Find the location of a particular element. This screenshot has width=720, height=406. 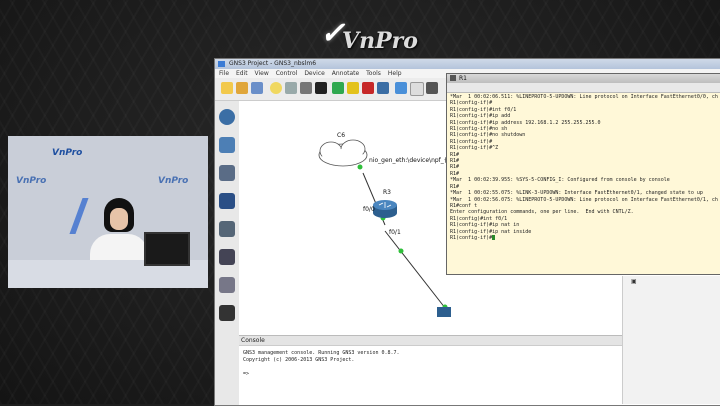

router-icon is located at coordinates (227, 117).